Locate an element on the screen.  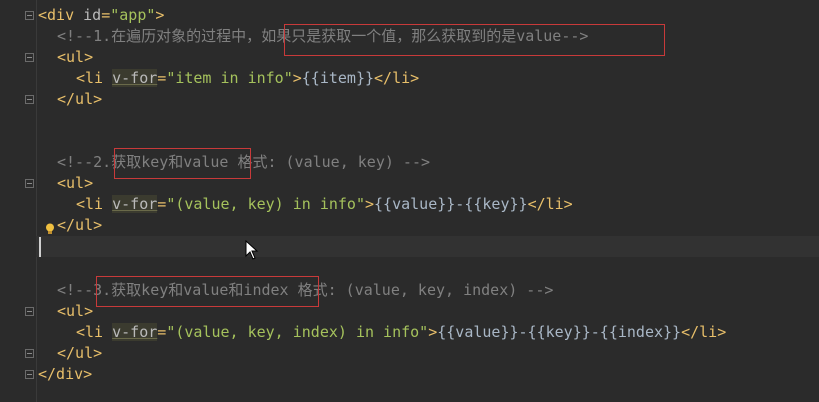
gutter-separator is located at coordinates (36, 201).